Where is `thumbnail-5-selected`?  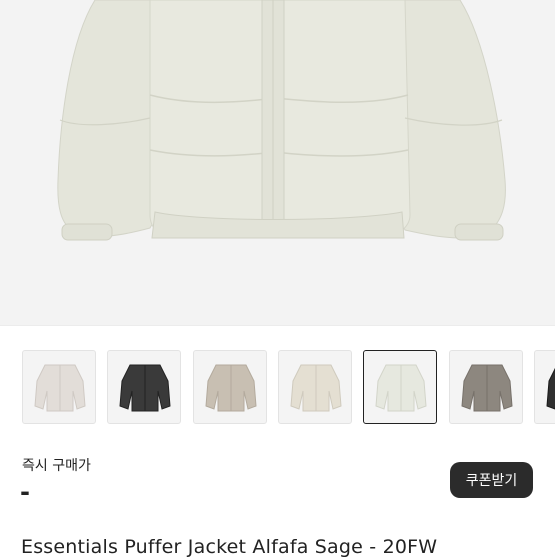
thumbnail-5-selected is located at coordinates (400, 387).